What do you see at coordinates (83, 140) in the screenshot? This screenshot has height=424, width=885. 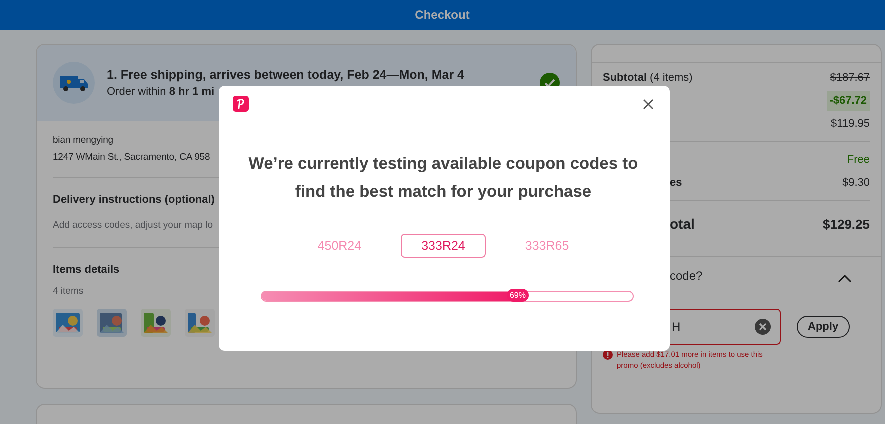 I see `recipient-name: bian mengying` at bounding box center [83, 140].